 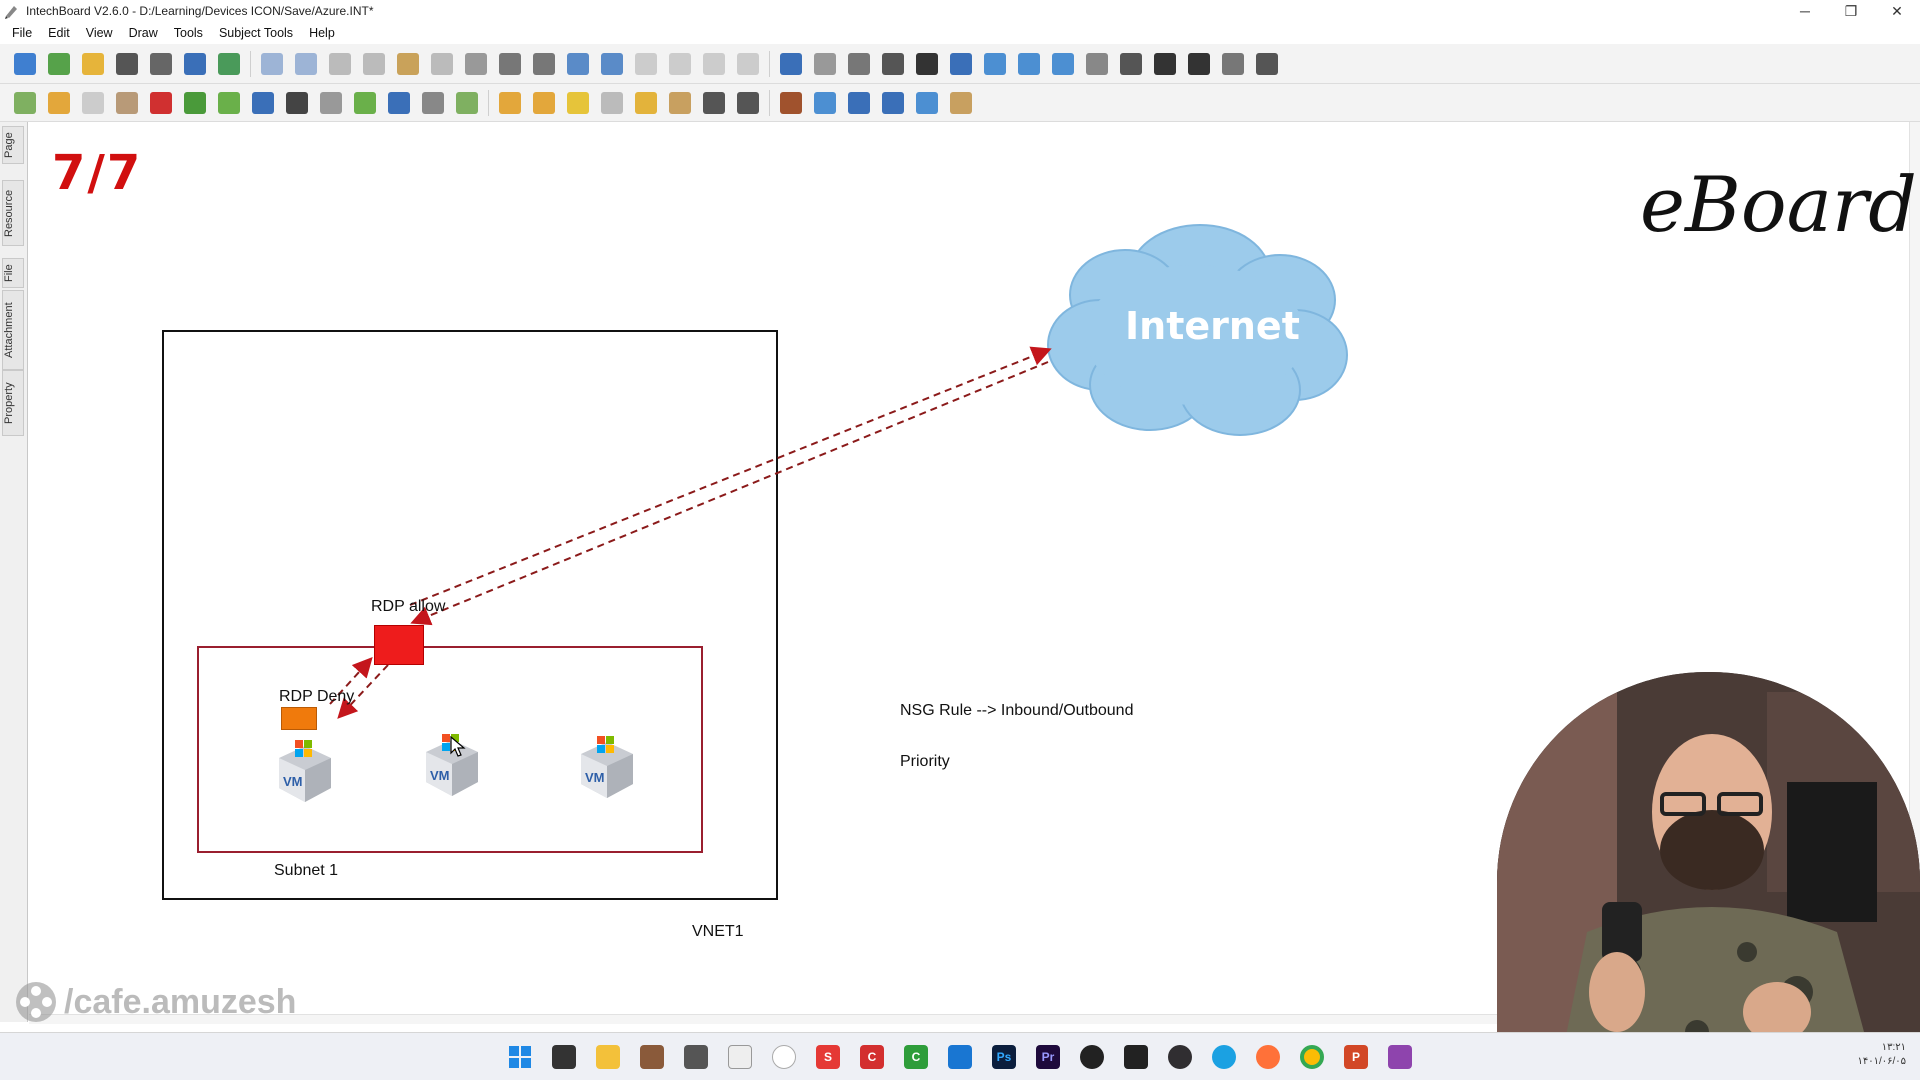 What do you see at coordinates (299, 718) in the screenshot?
I see `nsg-deny-box` at bounding box center [299, 718].